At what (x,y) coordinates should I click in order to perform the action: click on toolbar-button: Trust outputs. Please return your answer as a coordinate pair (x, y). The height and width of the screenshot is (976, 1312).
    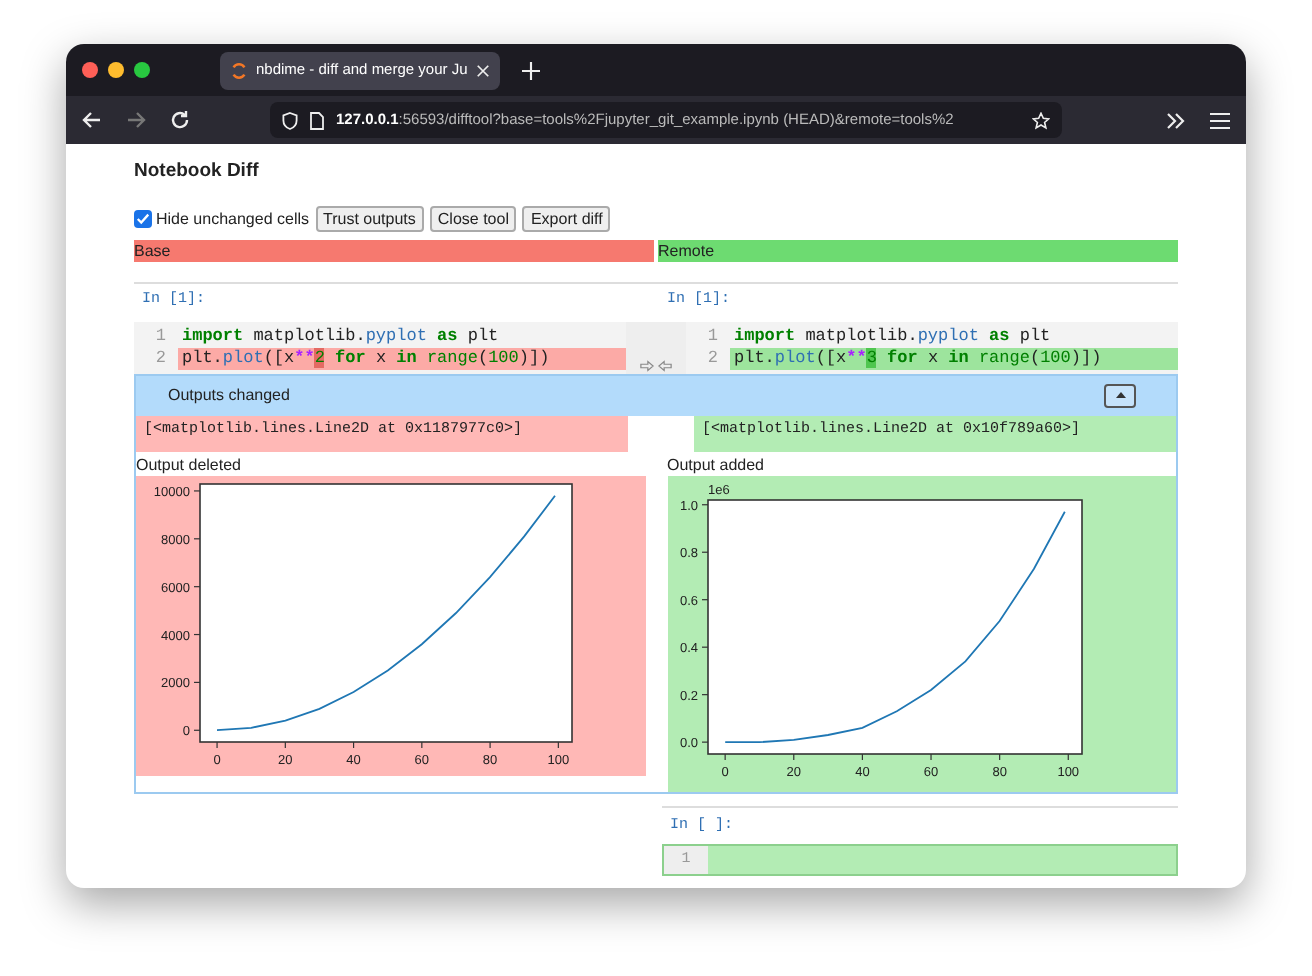
    Looking at the image, I should click on (369, 219).